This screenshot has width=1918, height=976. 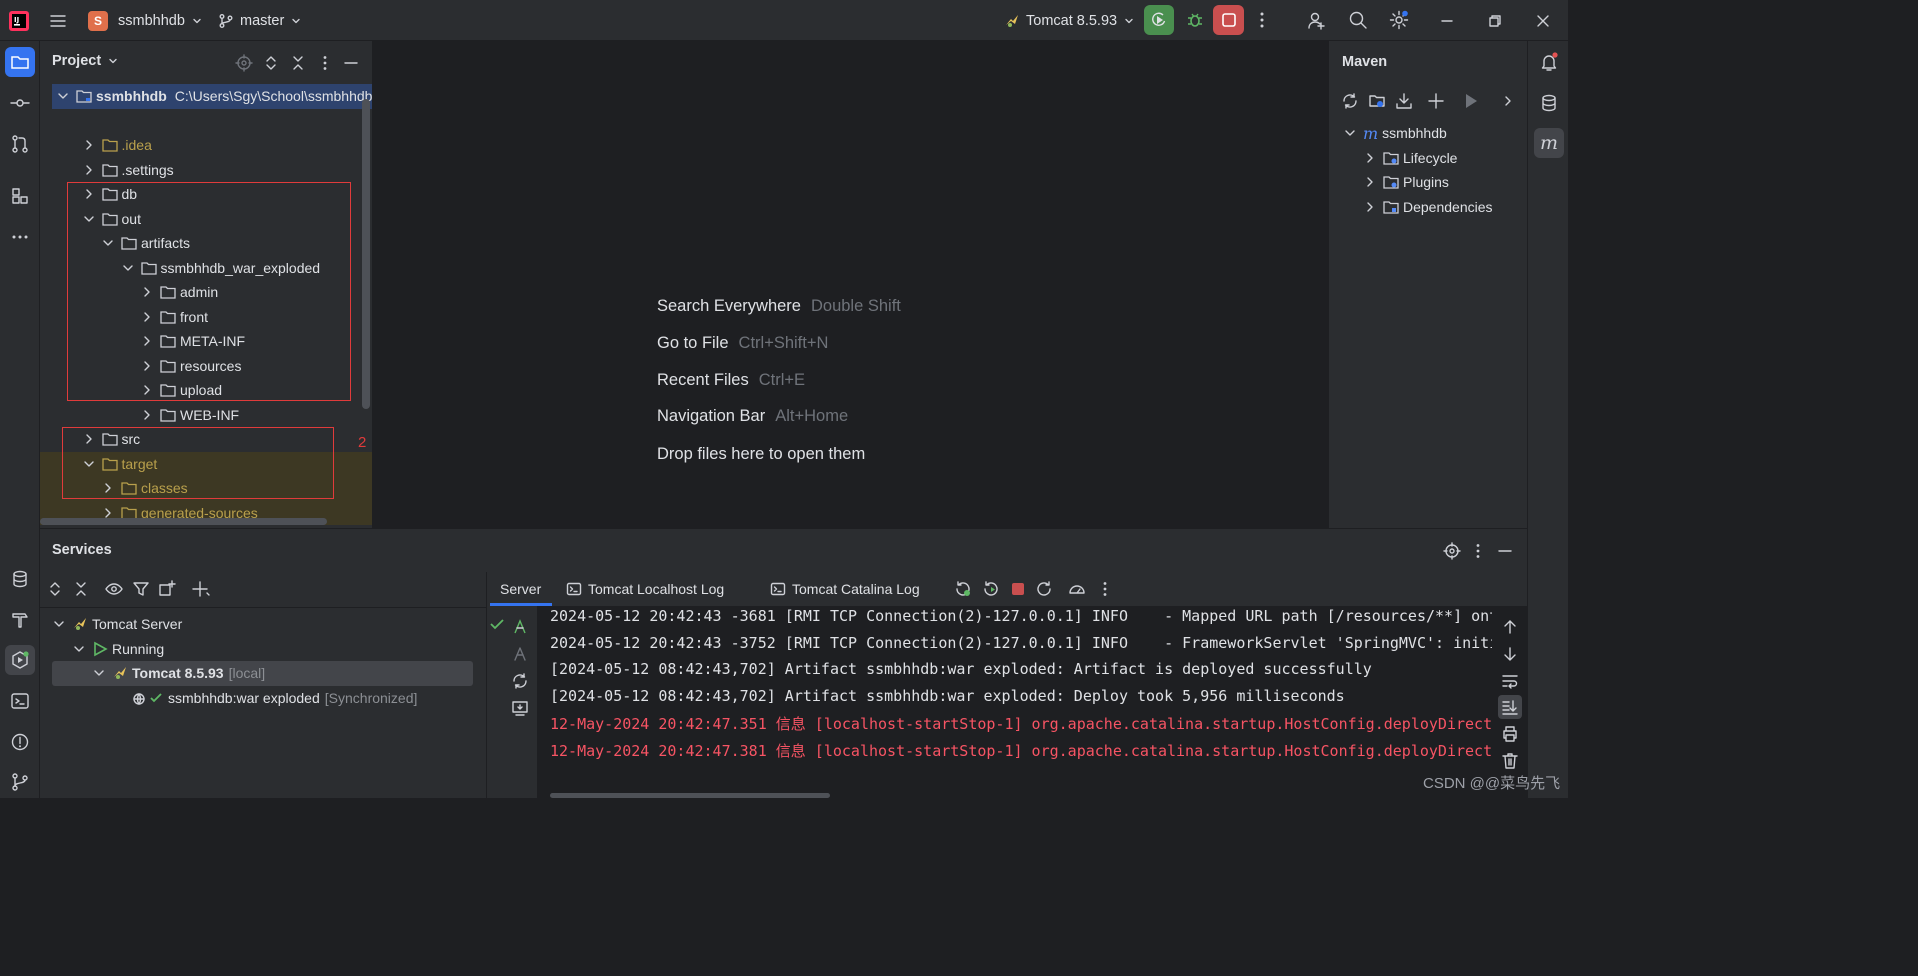 I want to click on locate-icon, so click(x=1452, y=551).